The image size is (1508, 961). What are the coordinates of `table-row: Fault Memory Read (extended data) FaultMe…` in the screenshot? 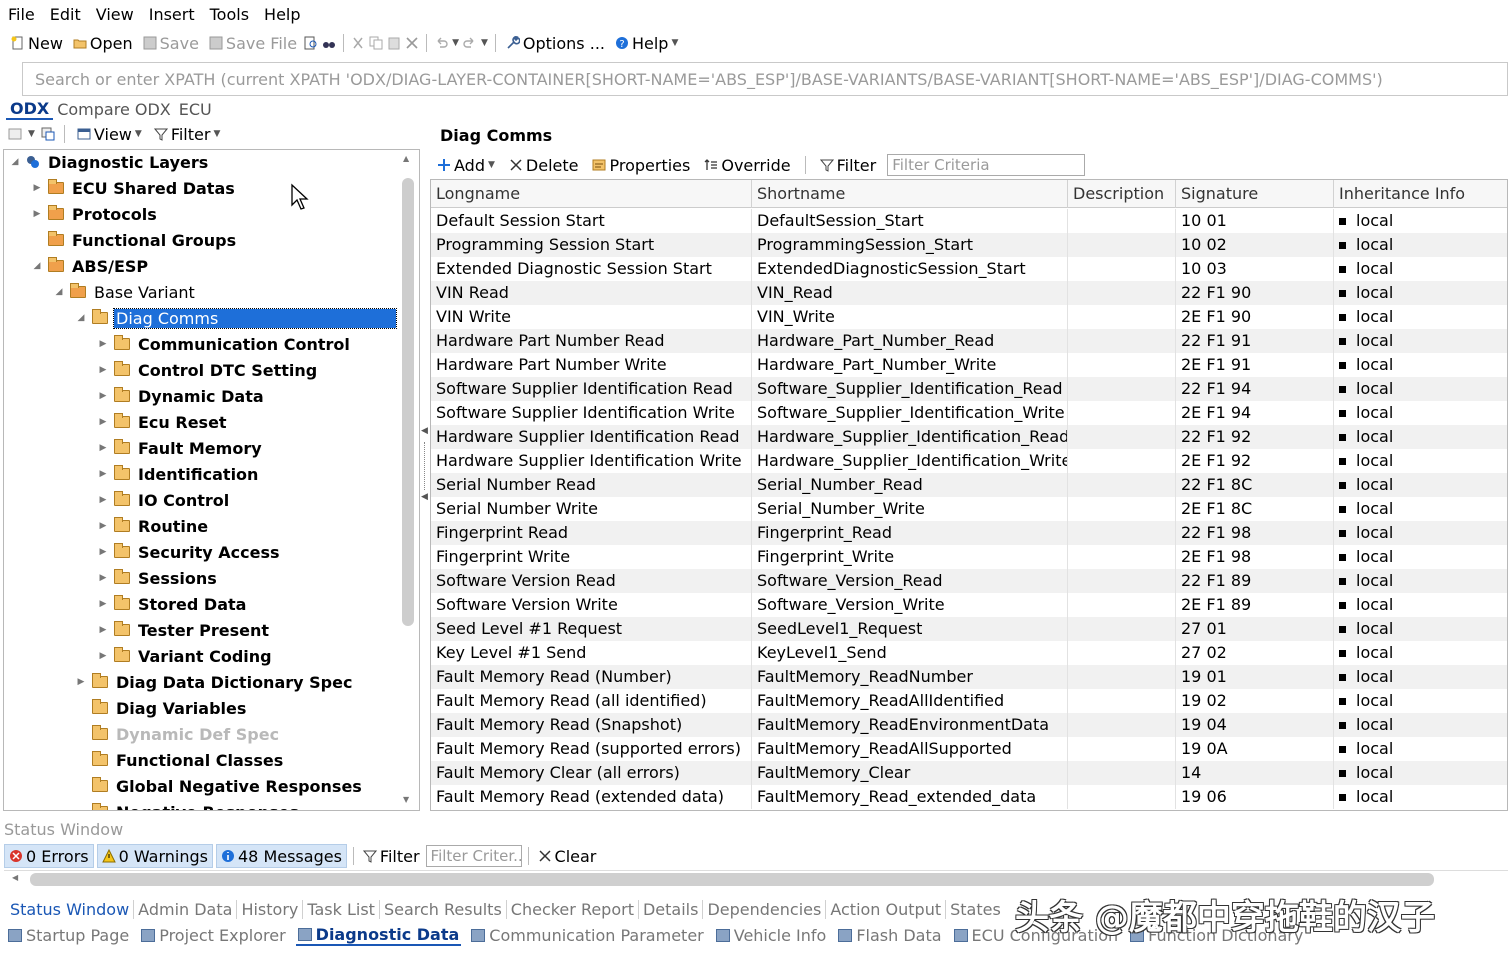 It's located at (969, 797).